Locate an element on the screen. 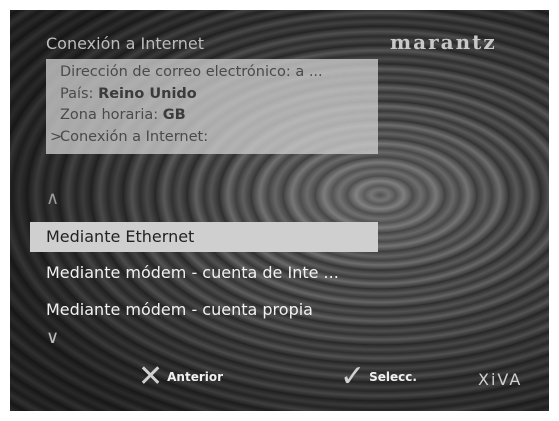 The height and width of the screenshot is (421, 559). country-row: País: Reino Unido is located at coordinates (128, 94).